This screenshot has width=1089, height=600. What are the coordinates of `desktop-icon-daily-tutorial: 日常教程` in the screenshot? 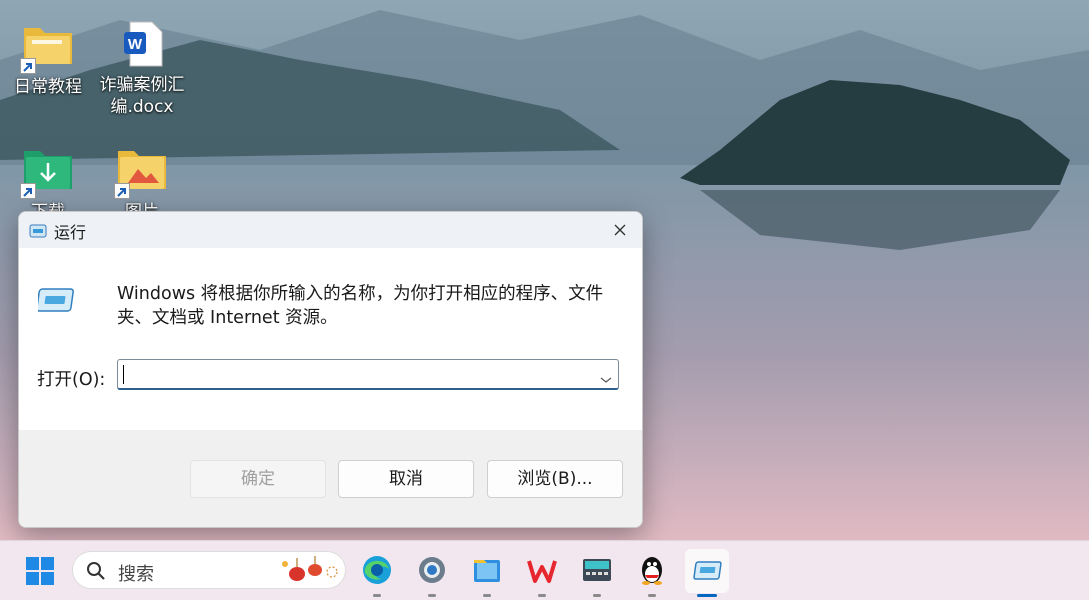 It's located at (48, 60).